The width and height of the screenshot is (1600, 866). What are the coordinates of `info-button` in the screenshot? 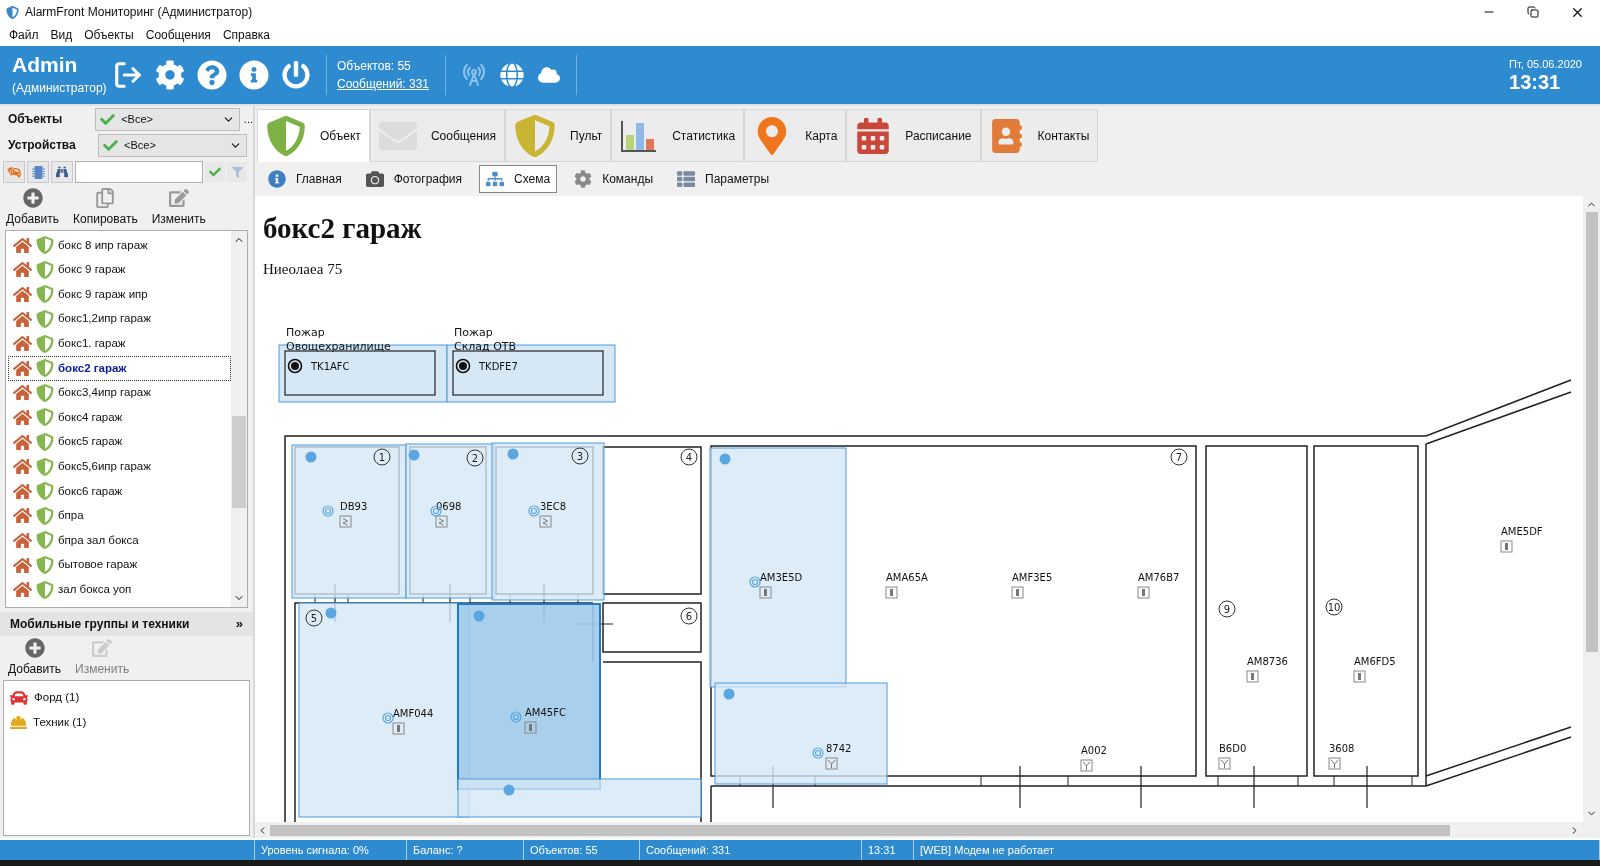 It's located at (254, 75).